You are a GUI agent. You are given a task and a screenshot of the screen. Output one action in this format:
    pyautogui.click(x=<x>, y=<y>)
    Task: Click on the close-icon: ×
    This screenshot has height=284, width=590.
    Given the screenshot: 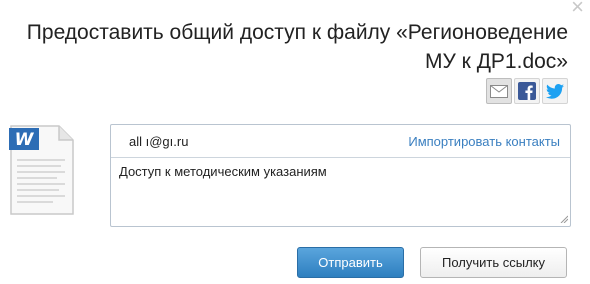 What is the action you would take?
    pyautogui.click(x=577, y=9)
    